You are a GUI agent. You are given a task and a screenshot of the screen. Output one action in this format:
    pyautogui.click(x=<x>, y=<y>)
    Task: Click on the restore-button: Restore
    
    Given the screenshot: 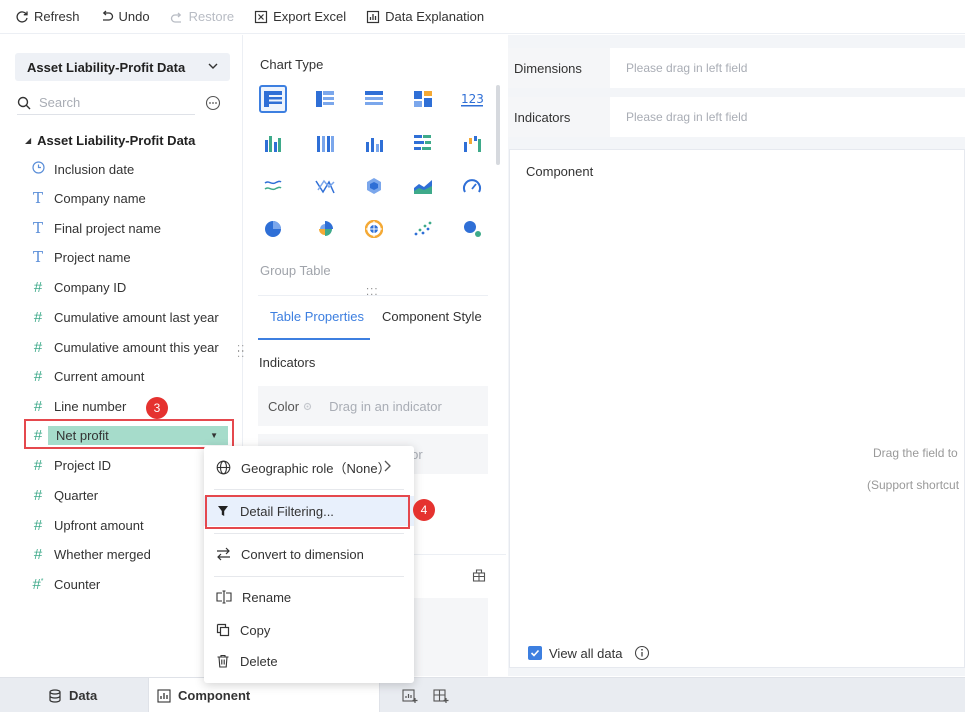 What is the action you would take?
    pyautogui.click(x=202, y=16)
    